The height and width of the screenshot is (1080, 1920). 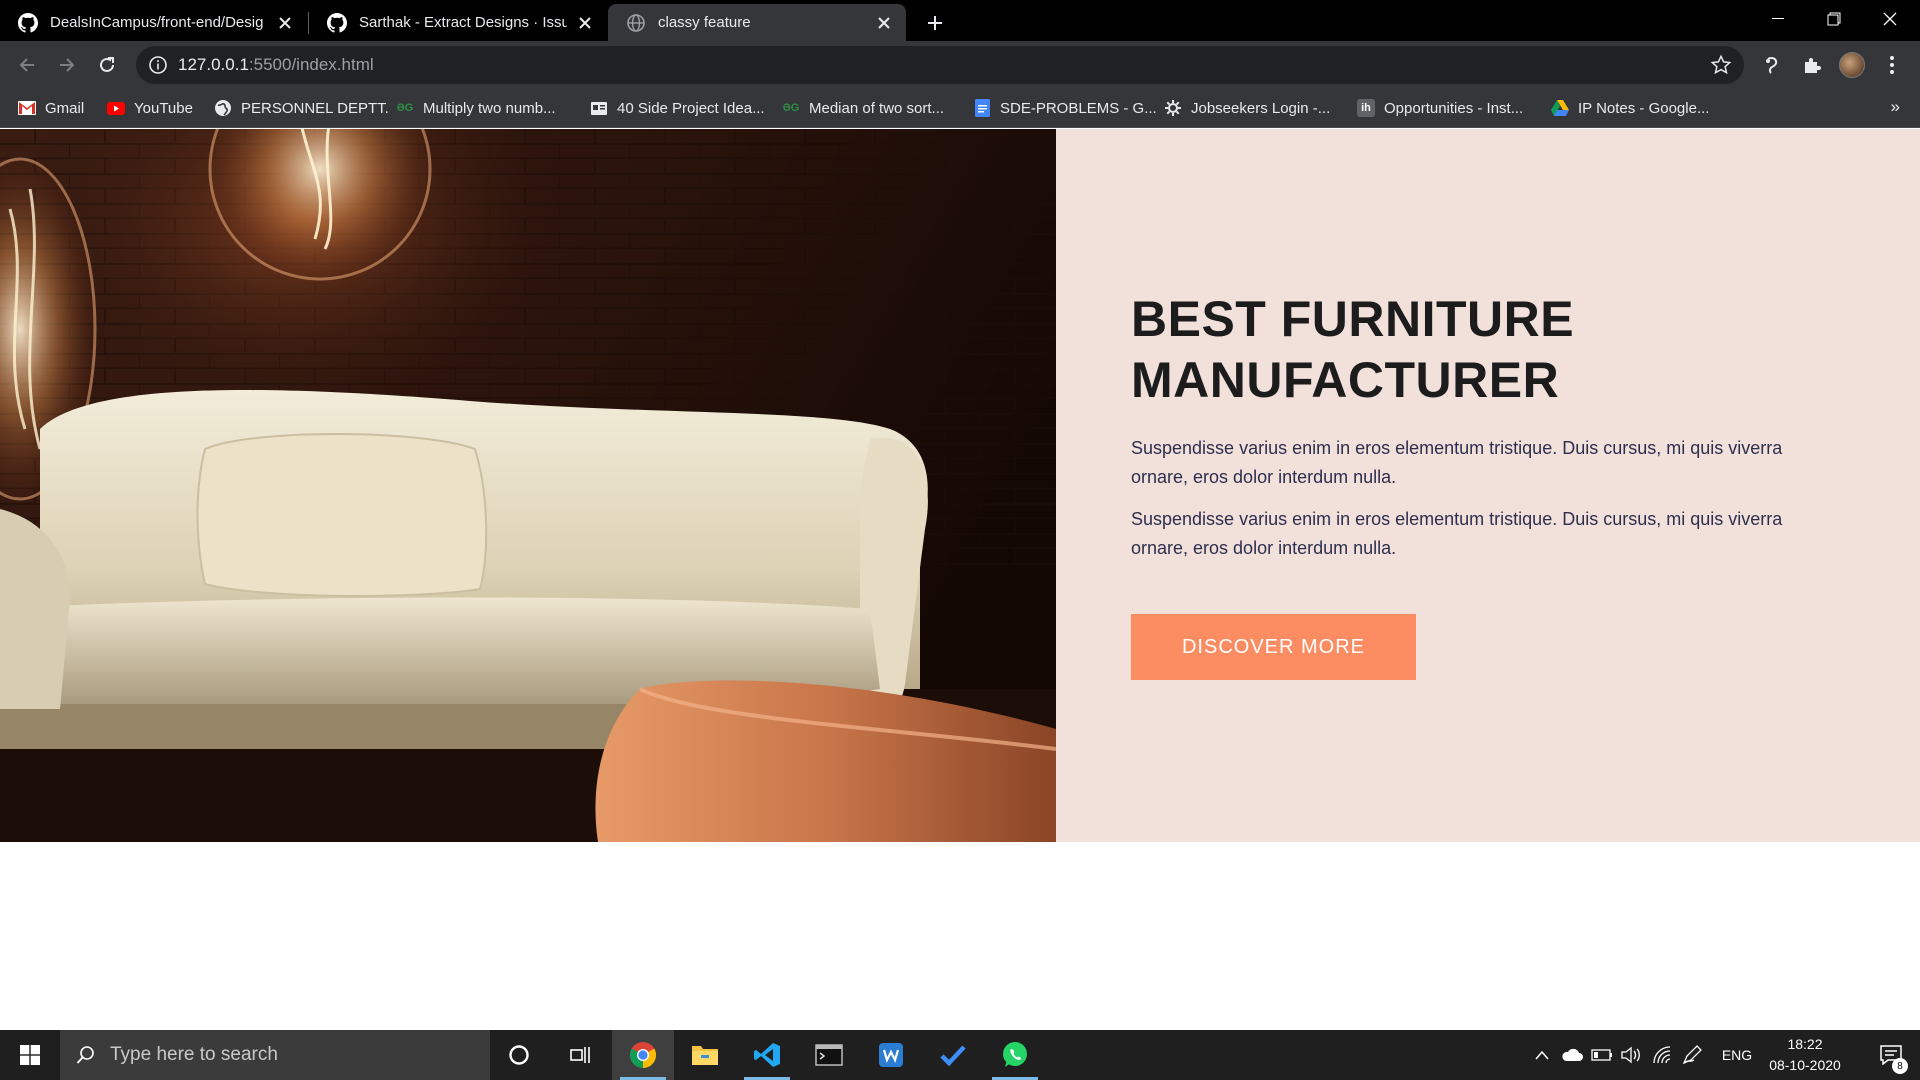 I want to click on terminal-icon, so click(x=829, y=1055).